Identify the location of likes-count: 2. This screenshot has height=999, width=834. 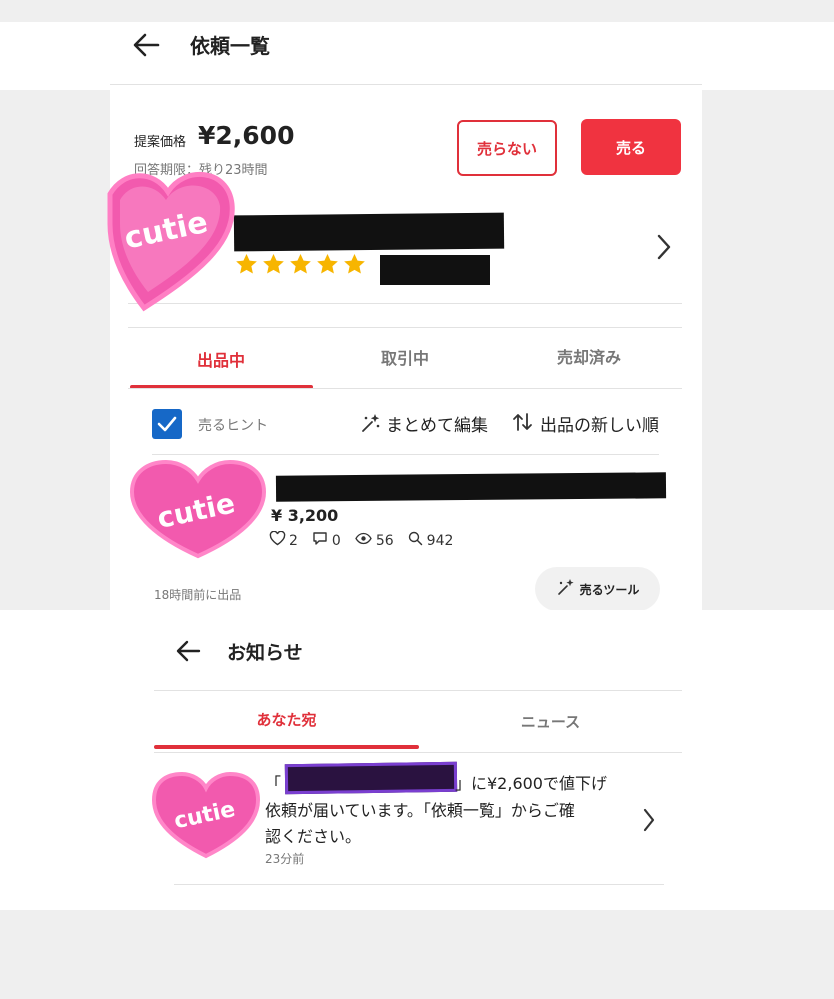
(293, 540).